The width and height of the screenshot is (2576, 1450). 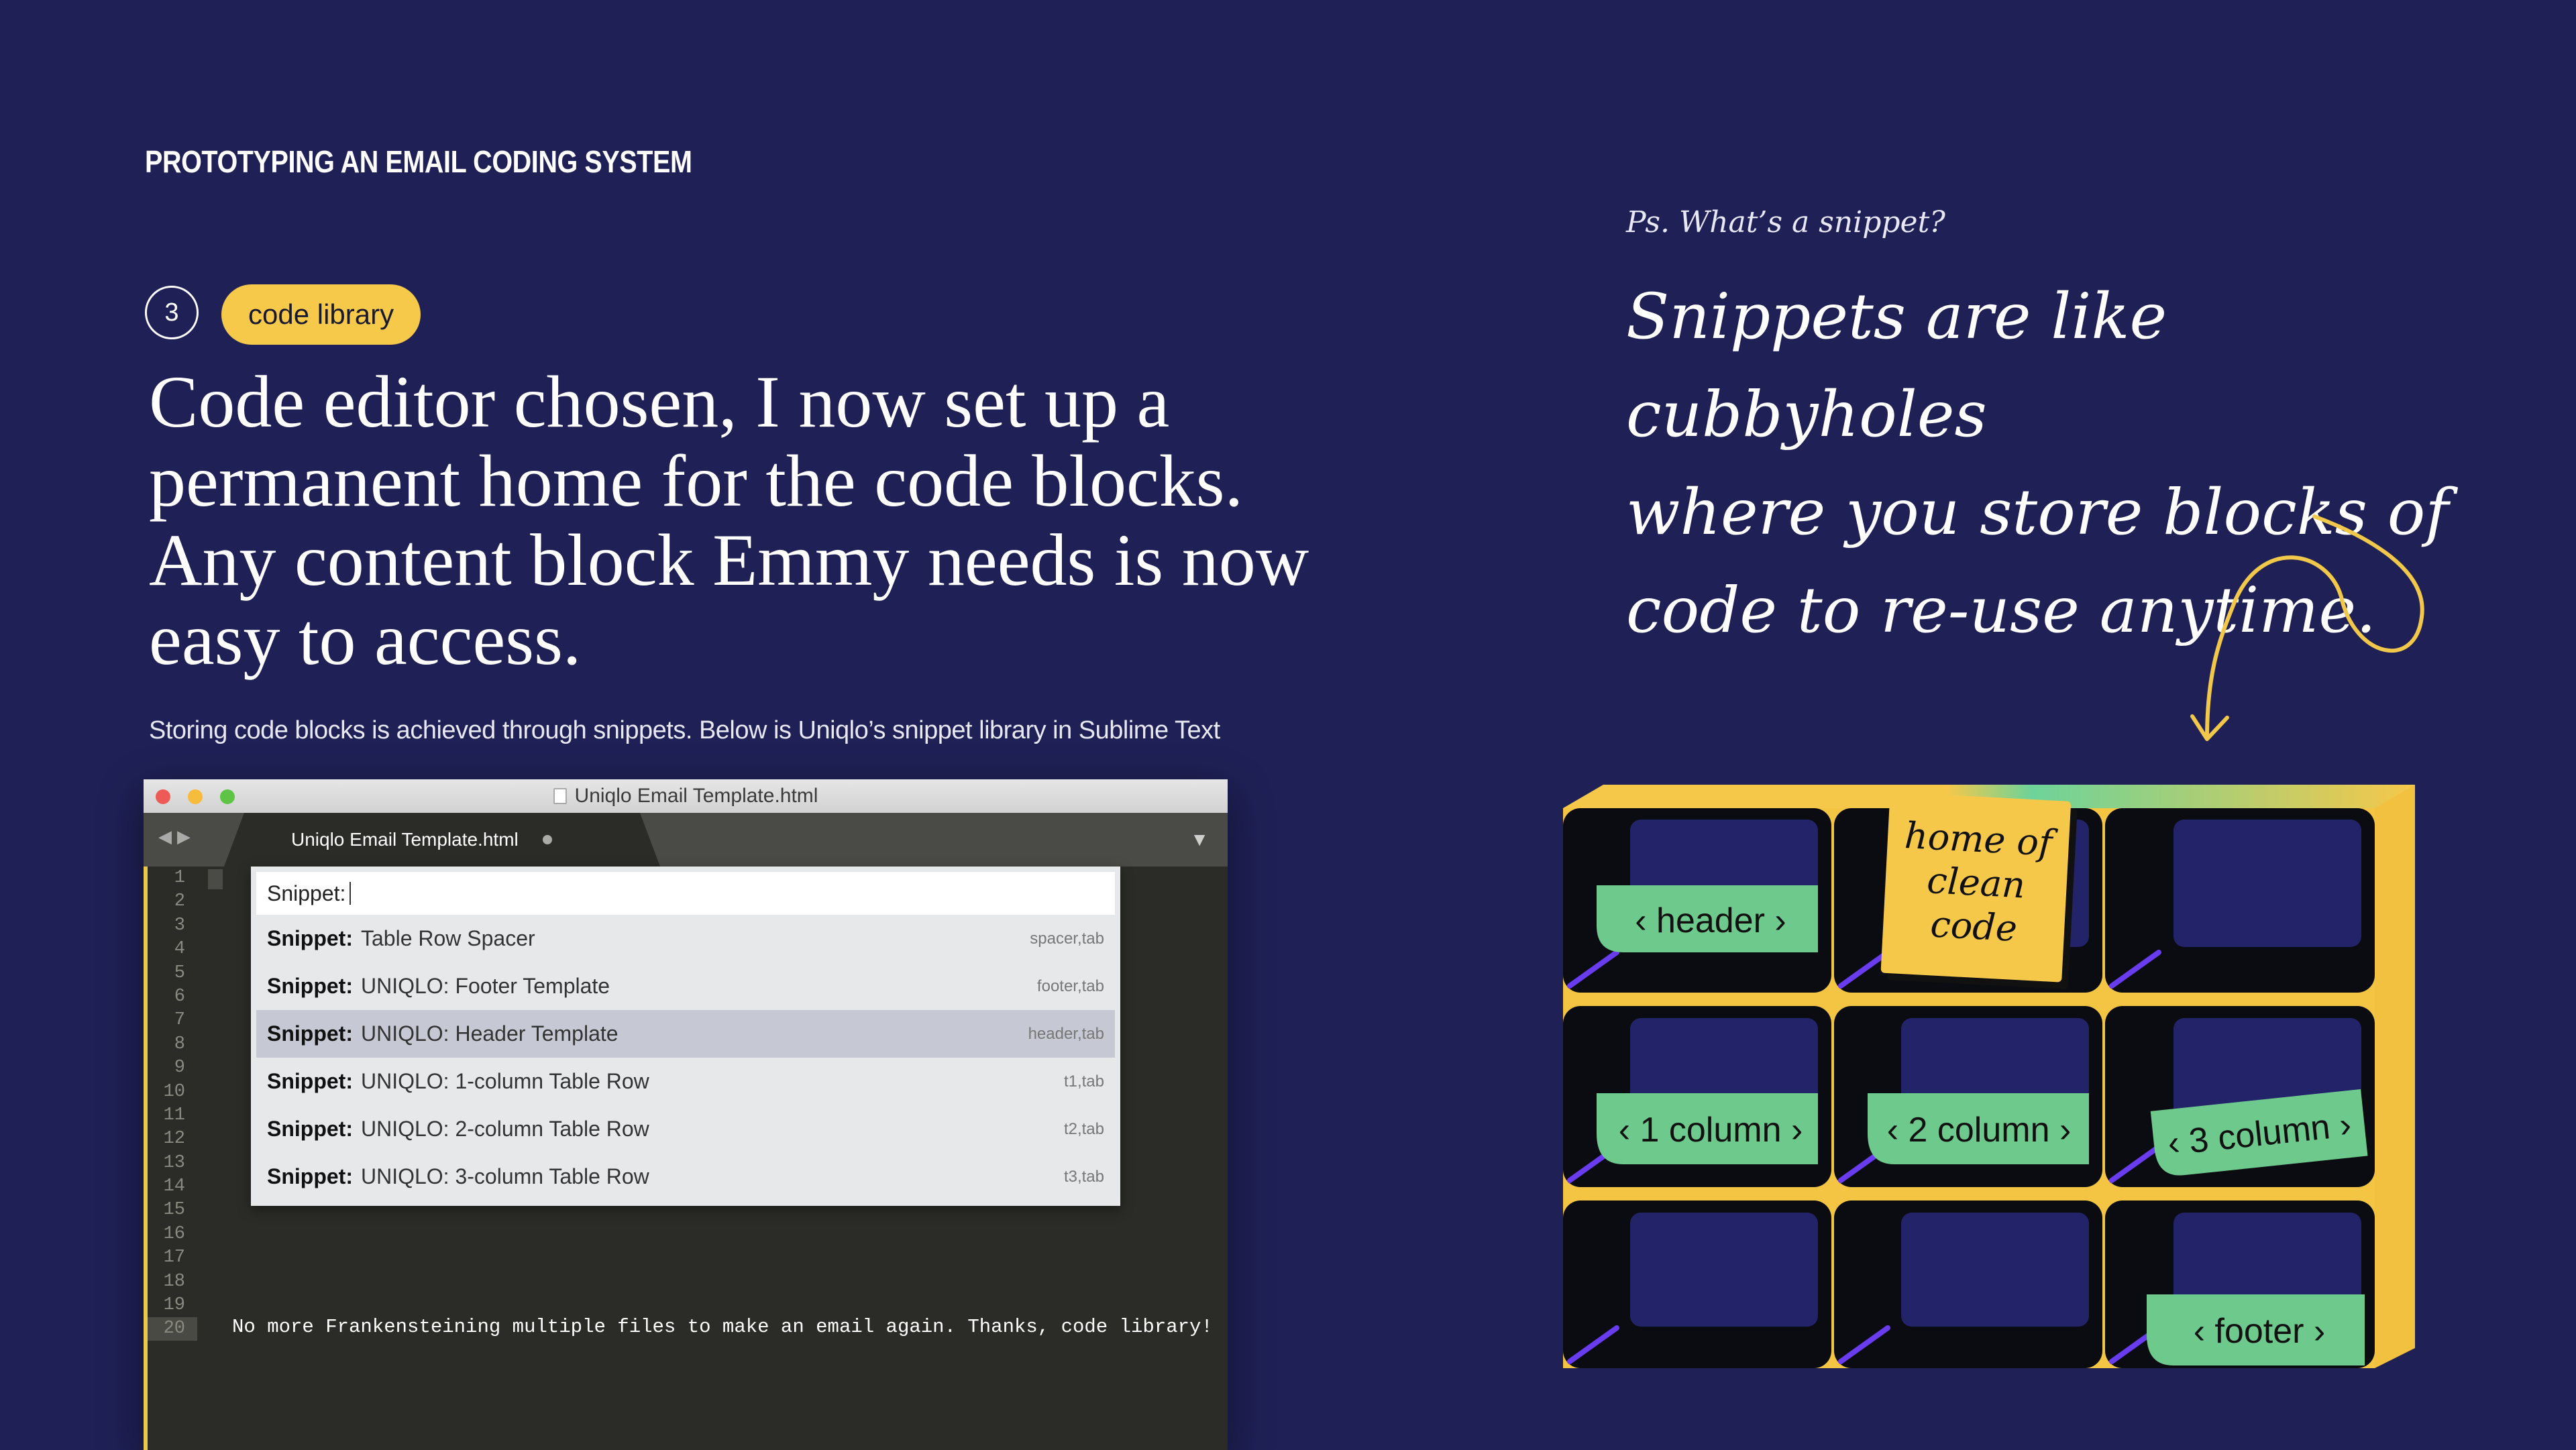 What do you see at coordinates (418, 161) in the screenshot?
I see `eyebrow-title: PROTOTYPING AN EMAIL CODING SYSTEM` at bounding box center [418, 161].